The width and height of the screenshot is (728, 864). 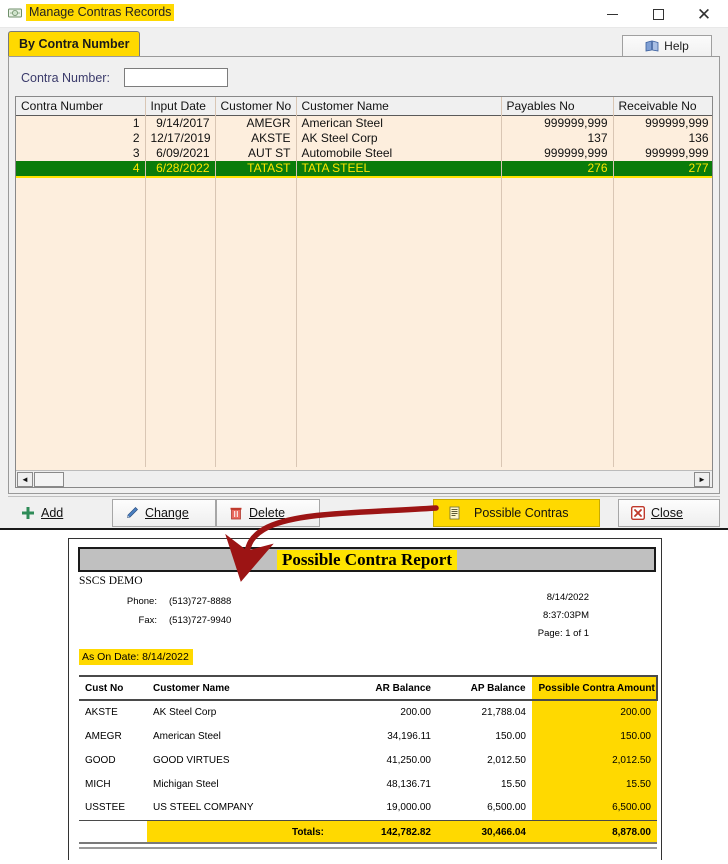 I want to click on cell-customer-no: AUT ST, so click(x=256, y=153).